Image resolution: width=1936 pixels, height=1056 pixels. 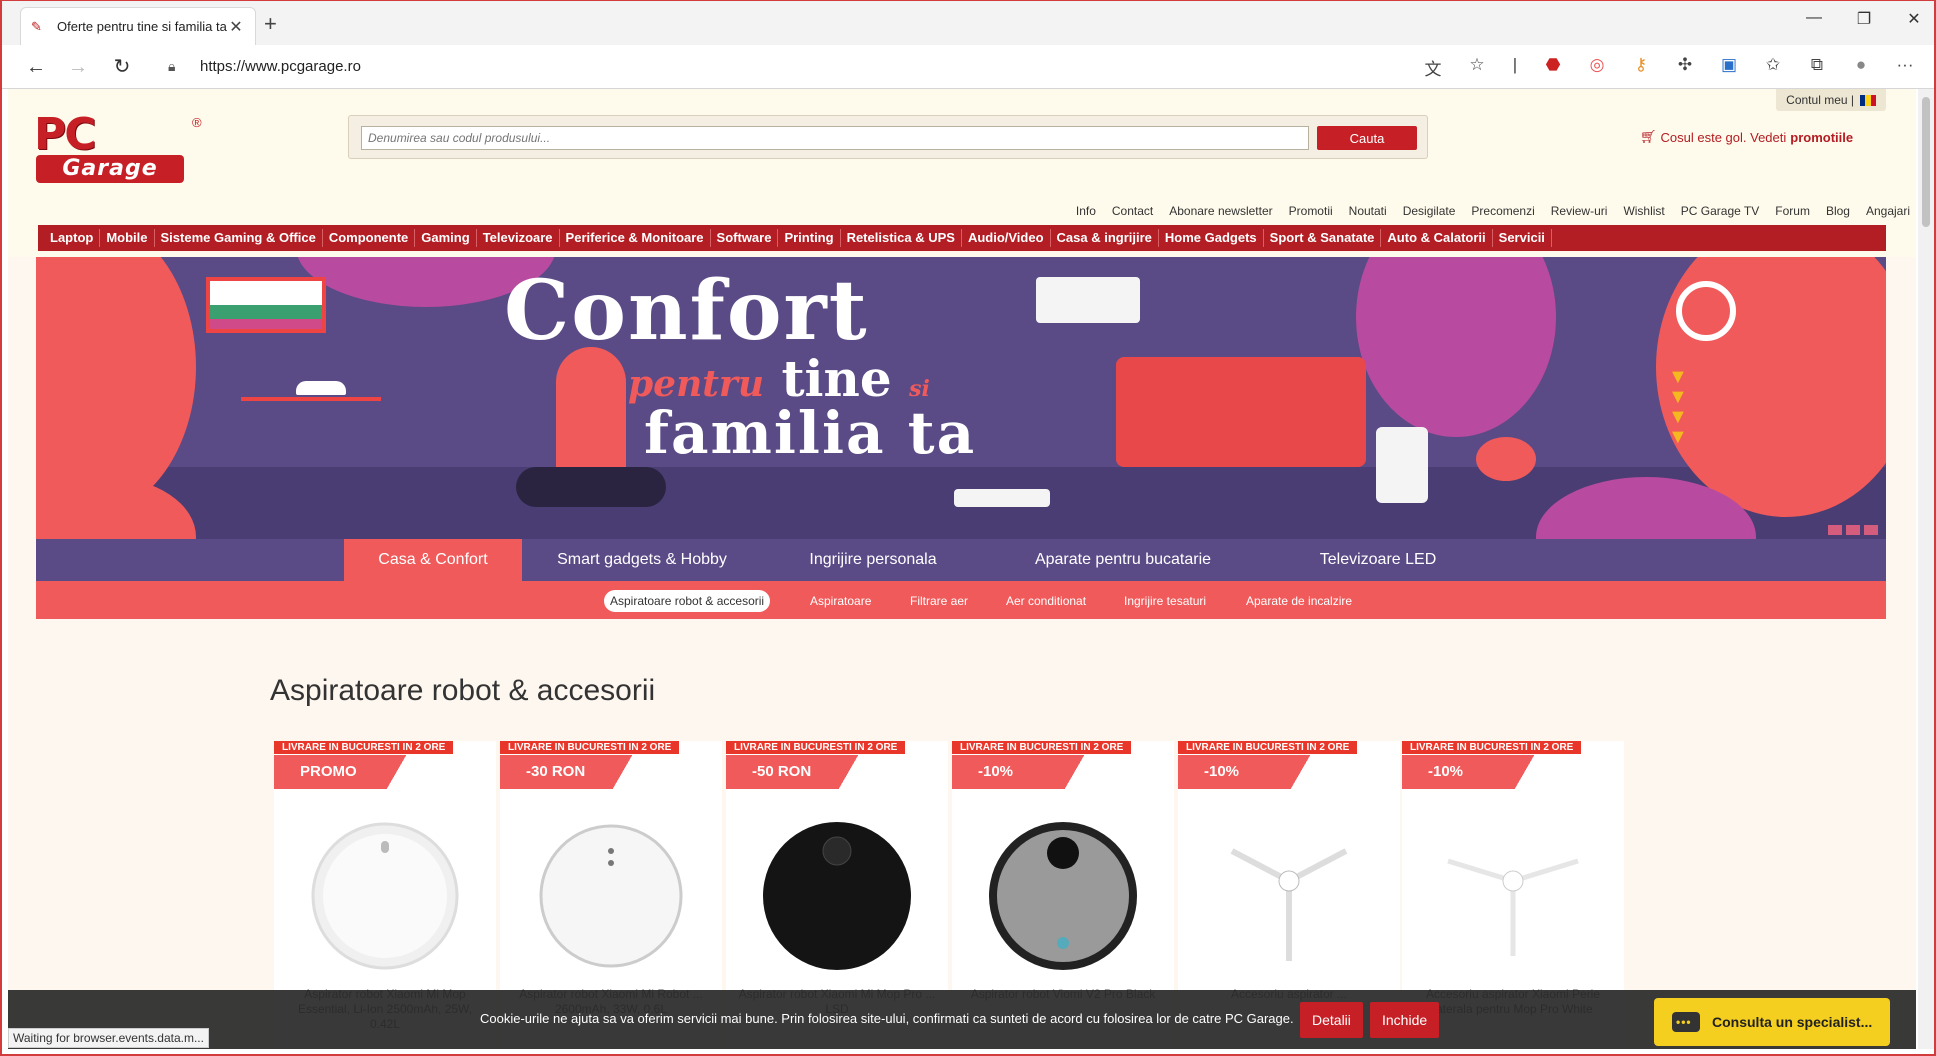 What do you see at coordinates (1299, 601) in the screenshot?
I see `sub-tab: Aparate de incalzire` at bounding box center [1299, 601].